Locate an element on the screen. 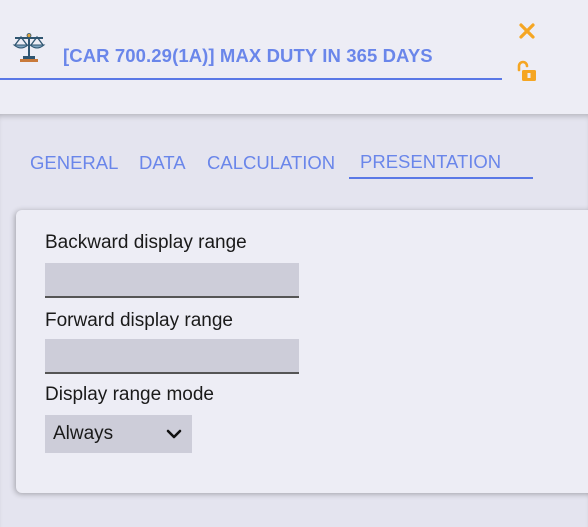 The image size is (588, 527). active-tab-indicator is located at coordinates (441, 178).